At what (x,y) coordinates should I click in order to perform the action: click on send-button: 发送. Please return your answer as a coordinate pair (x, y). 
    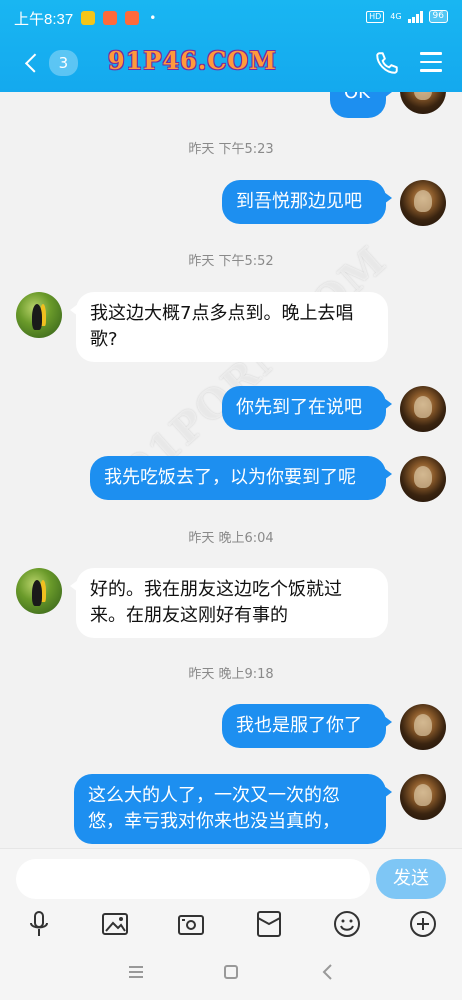
    Looking at the image, I should click on (411, 879).